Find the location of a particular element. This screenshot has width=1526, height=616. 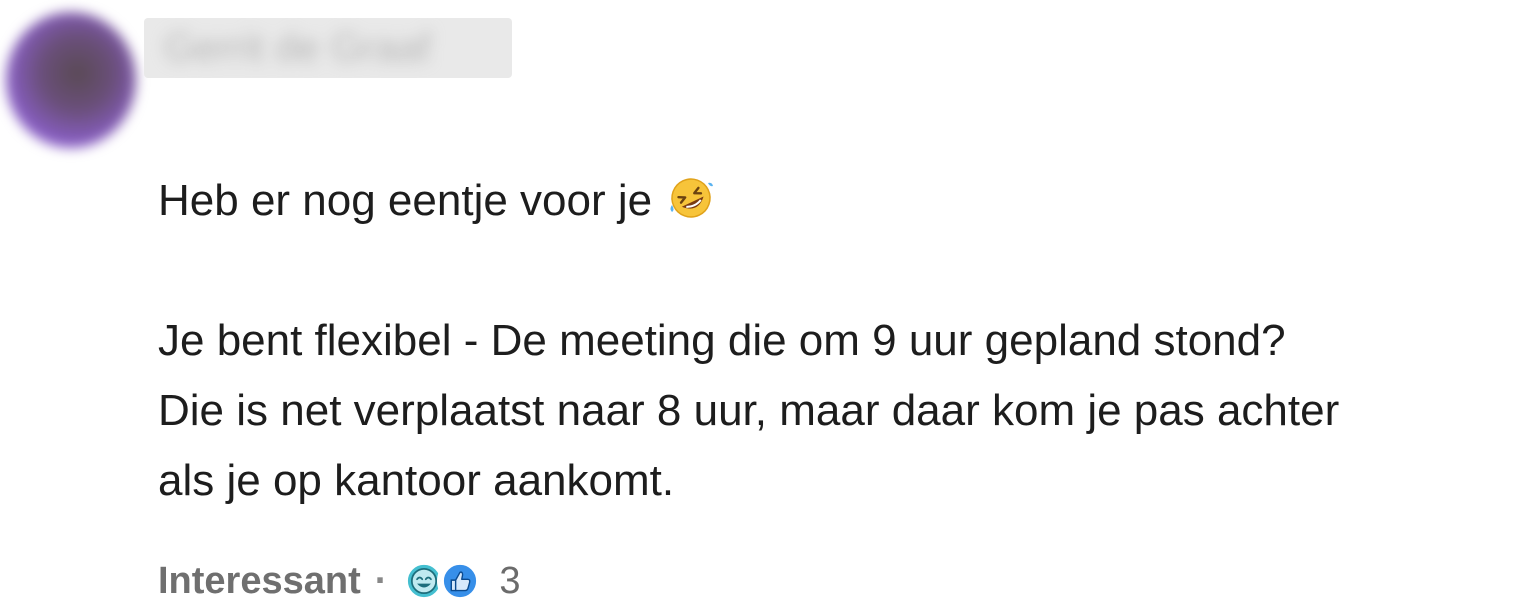

reactions-summary is located at coordinates (442, 581).